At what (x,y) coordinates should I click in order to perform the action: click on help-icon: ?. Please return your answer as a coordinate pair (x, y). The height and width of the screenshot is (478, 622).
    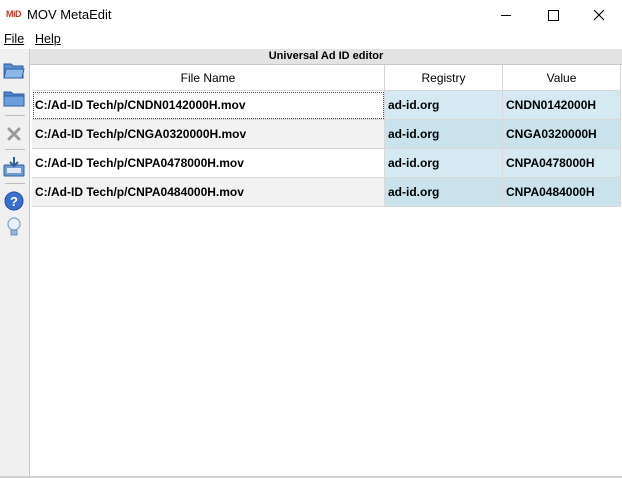
    Looking at the image, I should click on (14, 201).